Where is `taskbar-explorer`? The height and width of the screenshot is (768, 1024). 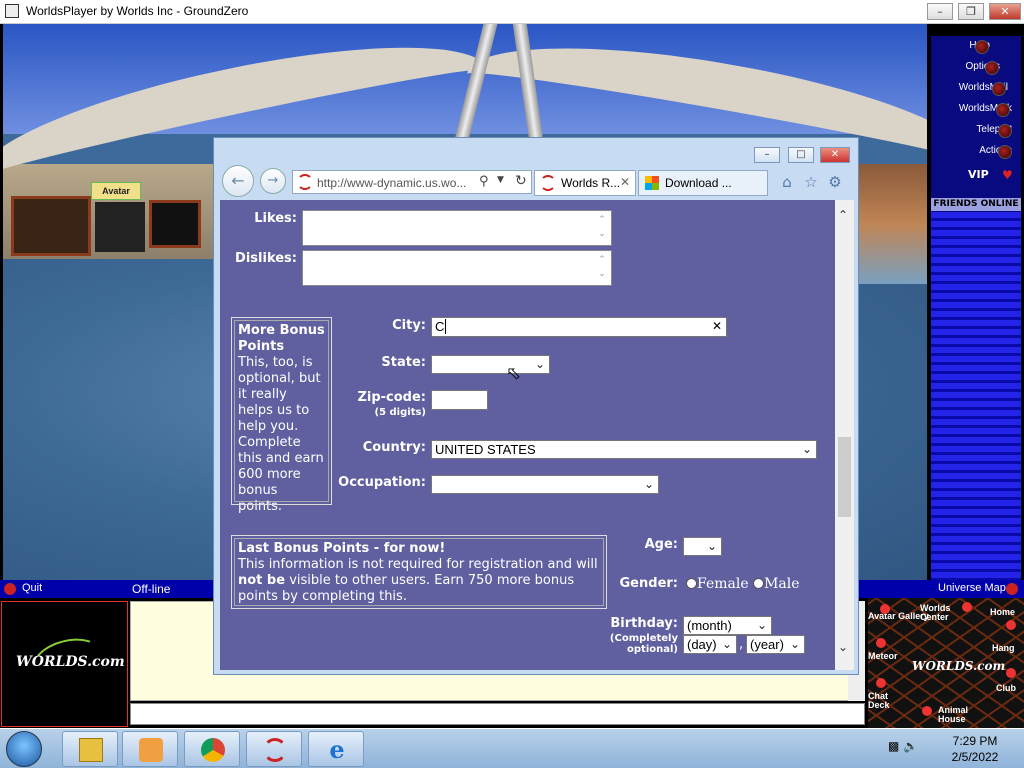
taskbar-explorer is located at coordinates (90, 749).